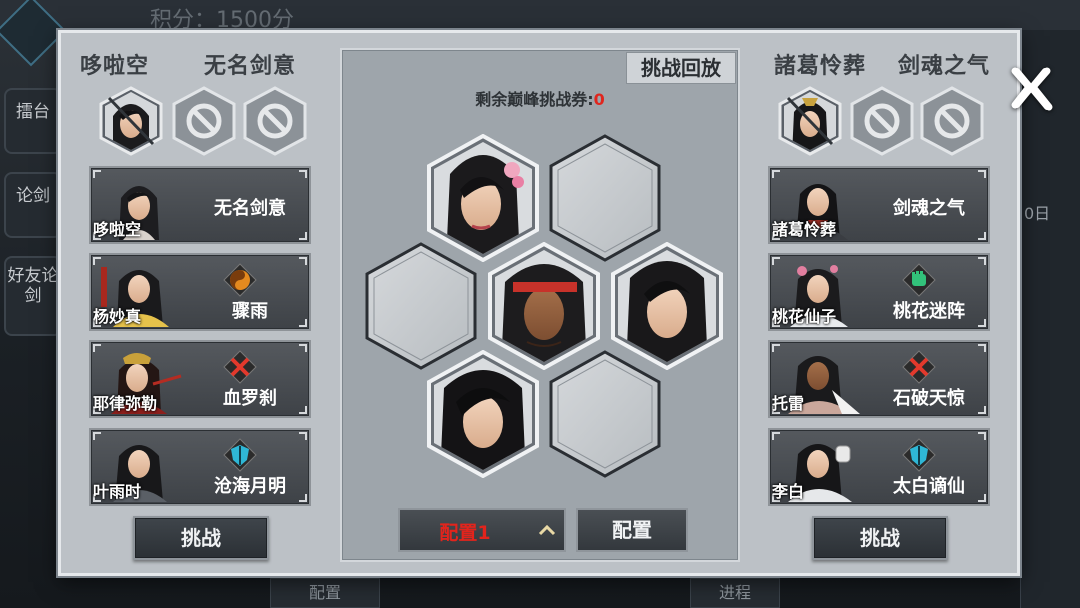  What do you see at coordinates (820, 66) in the screenshot?
I see `right-header-hero: 諸葛怜葬` at bounding box center [820, 66].